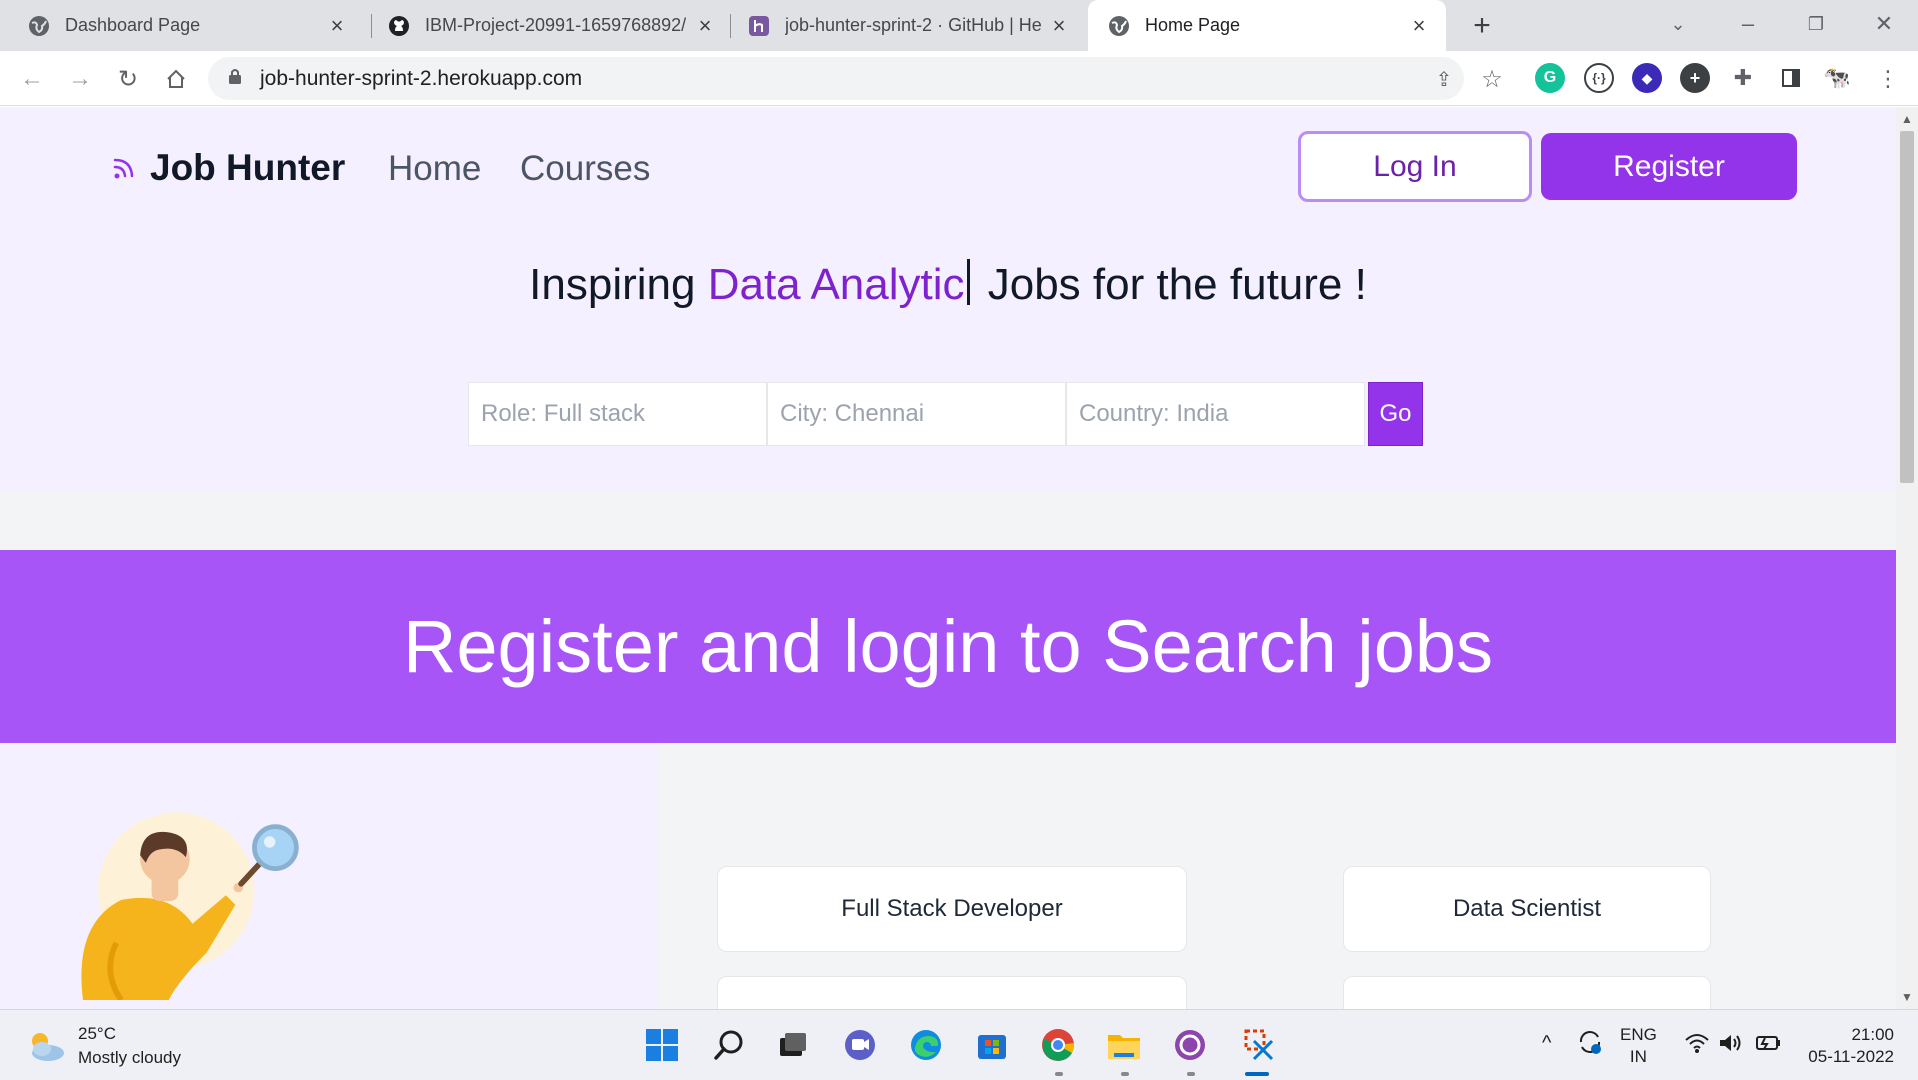 The width and height of the screenshot is (1918, 1080). What do you see at coordinates (1124, 1045) in the screenshot?
I see `file-explorer-icon` at bounding box center [1124, 1045].